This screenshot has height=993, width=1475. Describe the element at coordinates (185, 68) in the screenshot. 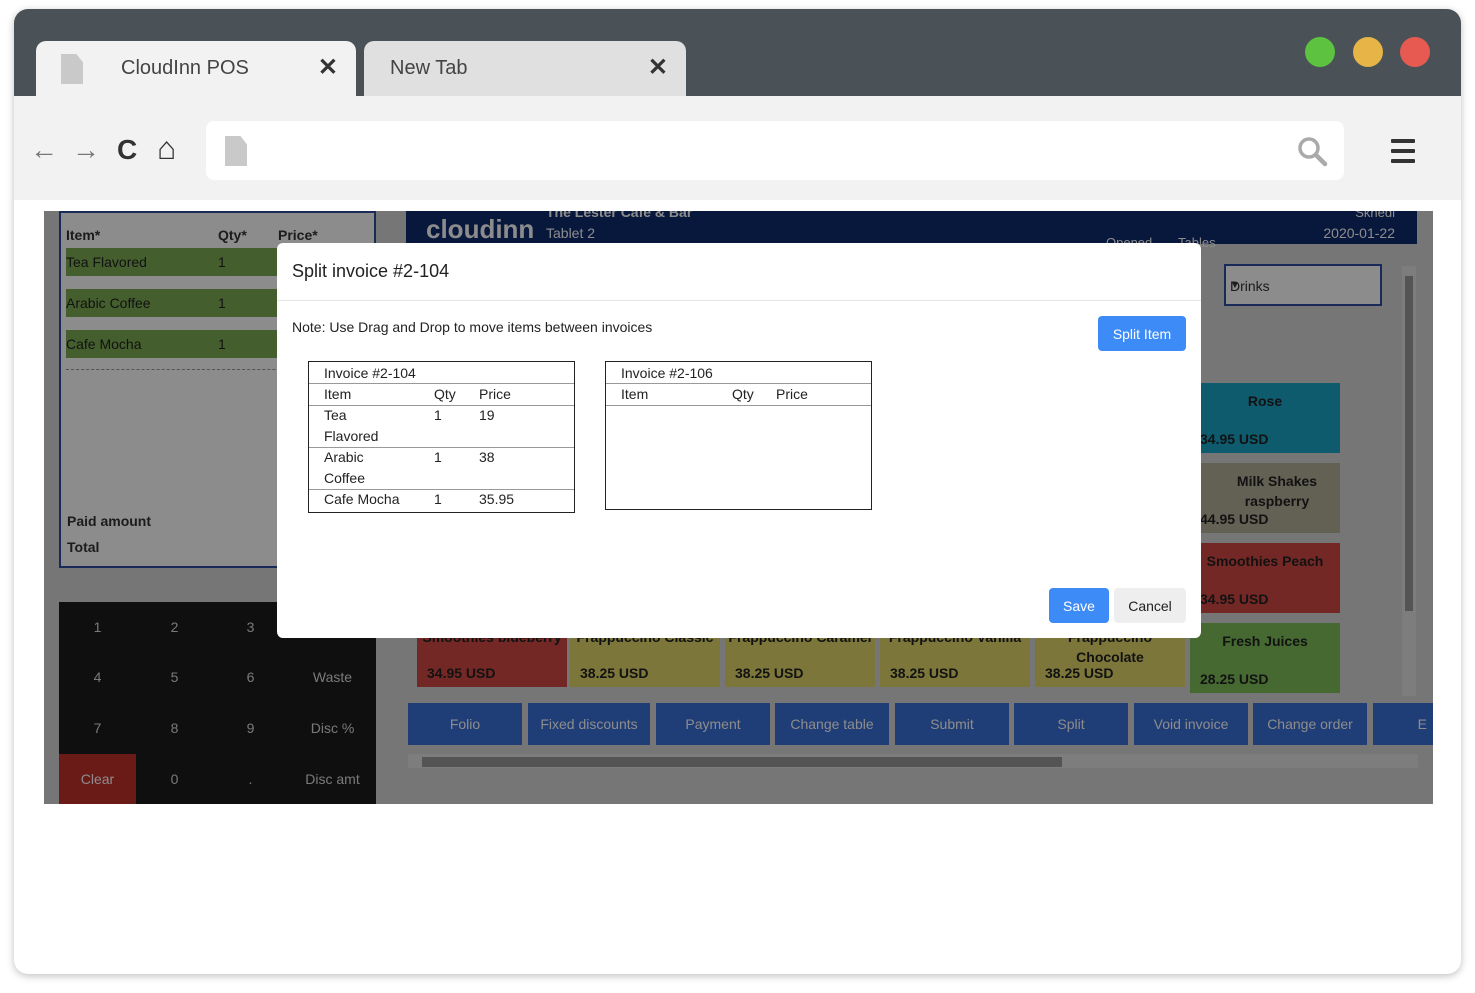

I see `tab-title: CloudInn POS` at that location.